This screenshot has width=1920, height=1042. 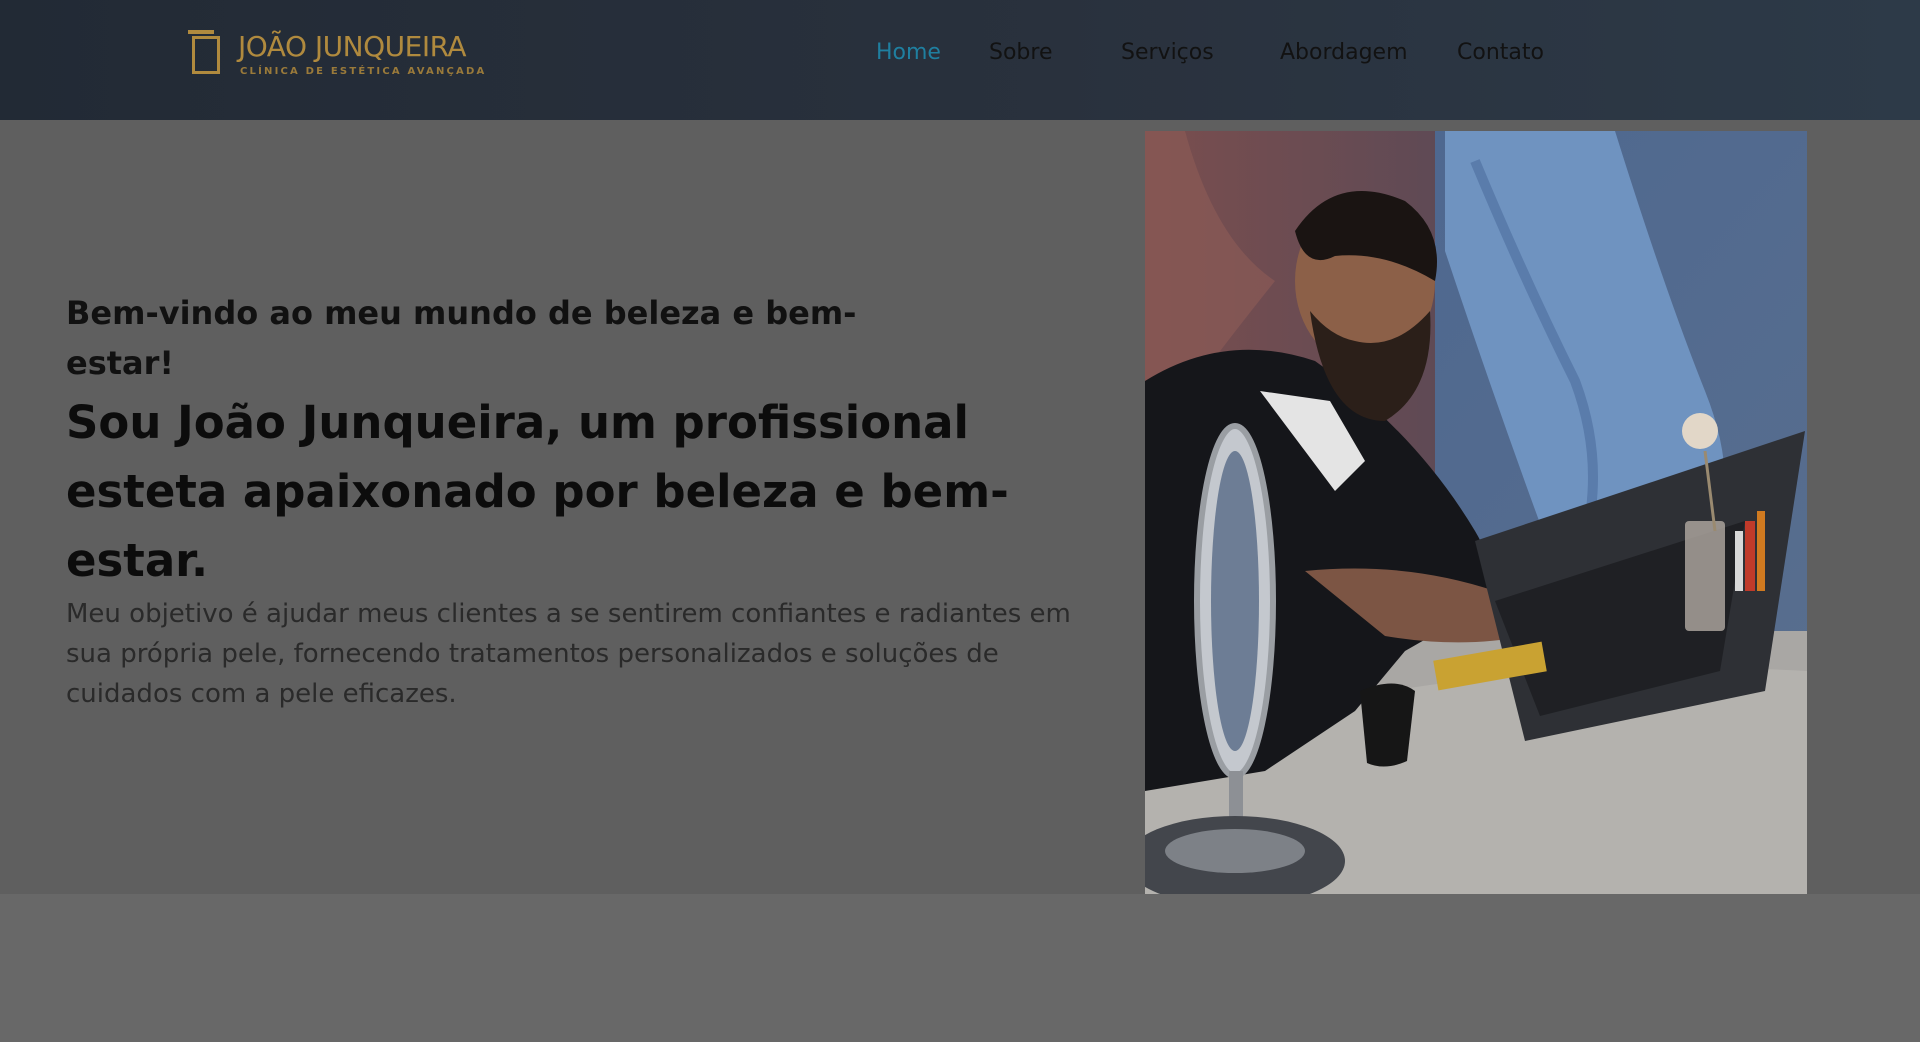 I want to click on nav-sobre: Sobre, so click(x=1021, y=52).